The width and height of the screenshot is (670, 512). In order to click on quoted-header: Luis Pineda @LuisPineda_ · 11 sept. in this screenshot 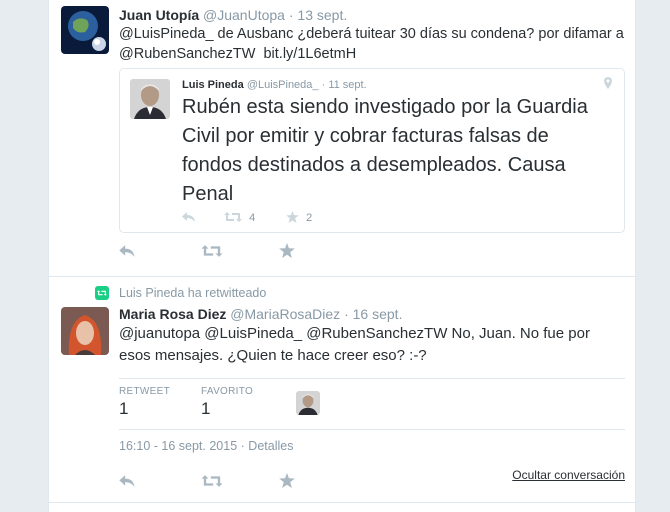, I will do `click(274, 85)`.